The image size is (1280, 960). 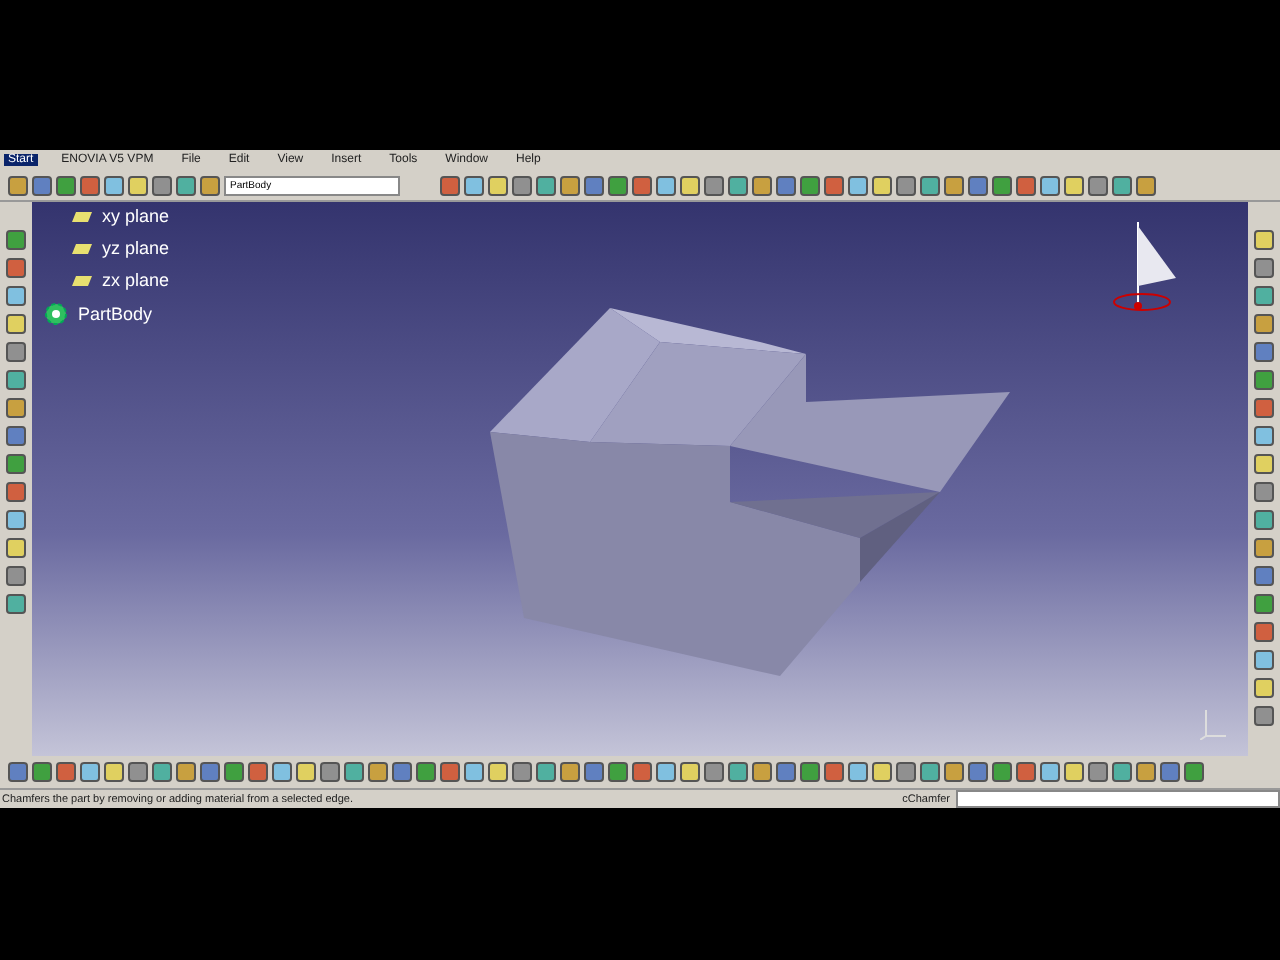 I want to click on tree-item: yz plane, so click(x=136, y=248).